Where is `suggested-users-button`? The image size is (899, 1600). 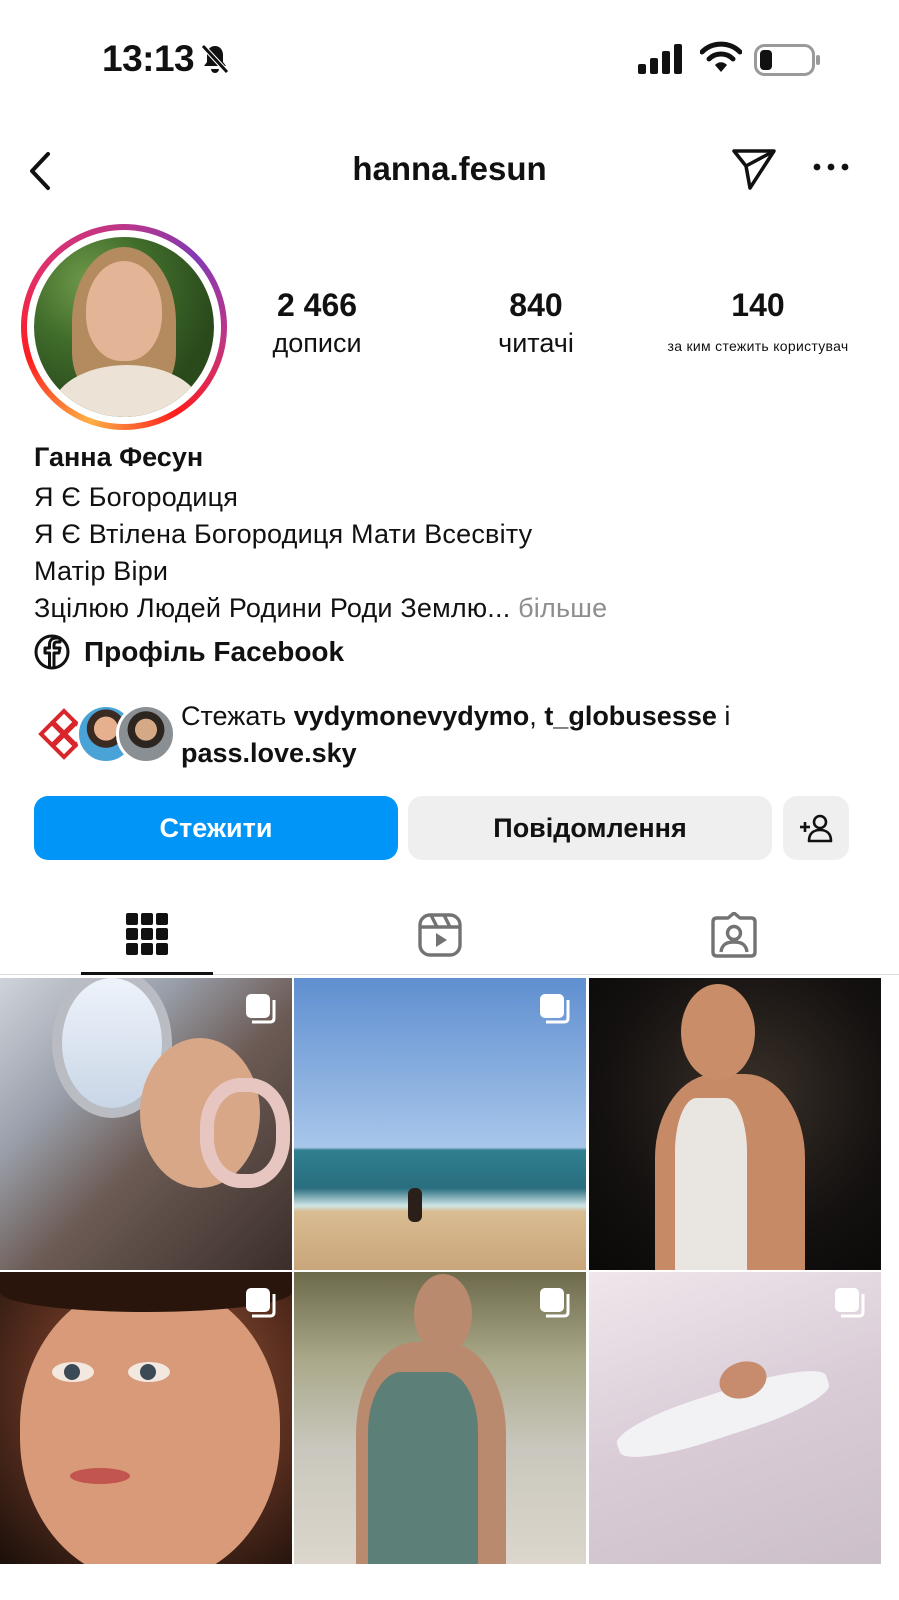 suggested-users-button is located at coordinates (816, 828).